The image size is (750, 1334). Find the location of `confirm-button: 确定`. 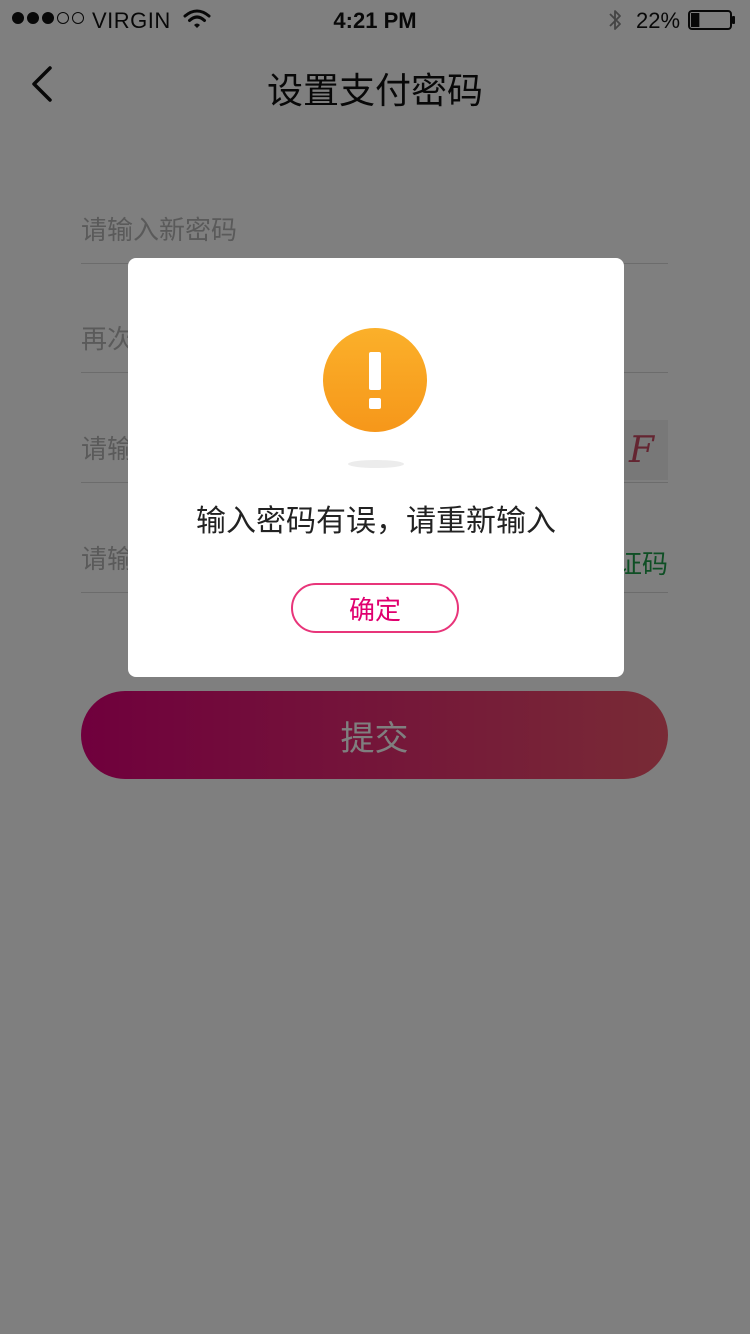

confirm-button: 确定 is located at coordinates (375, 608).